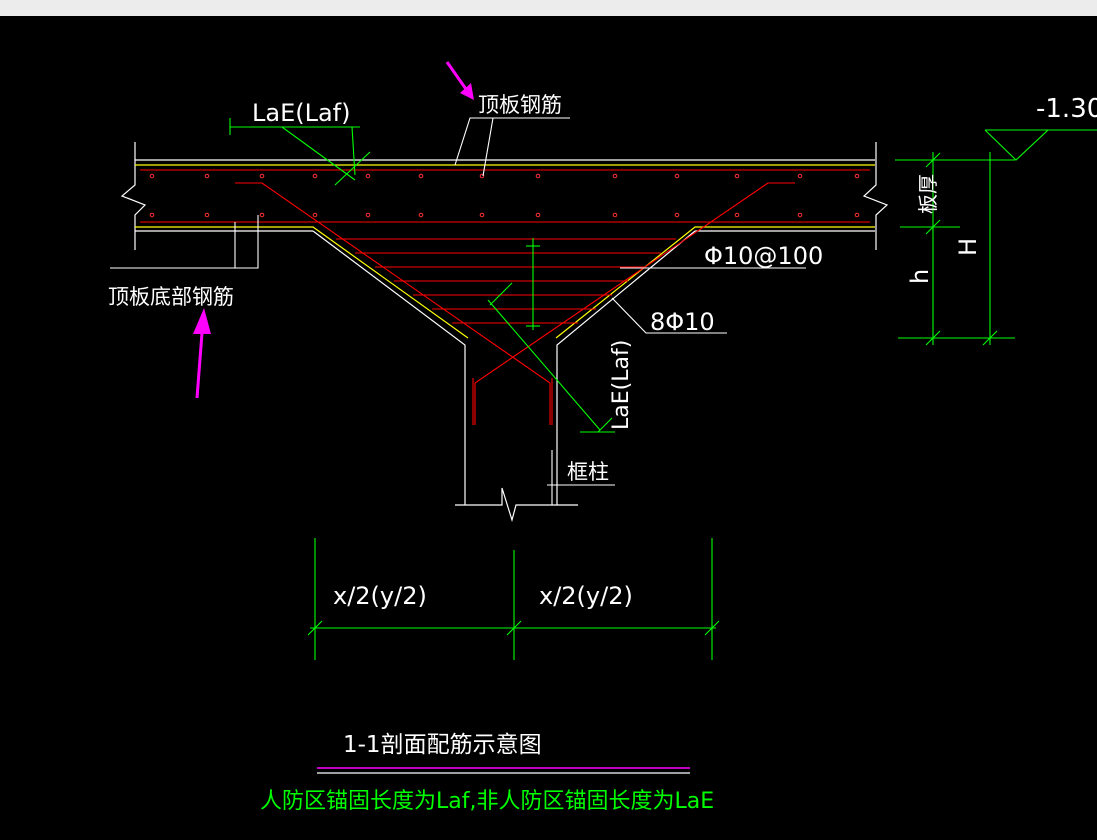  I want to click on label-lae-laf-side: LaE(Laf), so click(621, 385).